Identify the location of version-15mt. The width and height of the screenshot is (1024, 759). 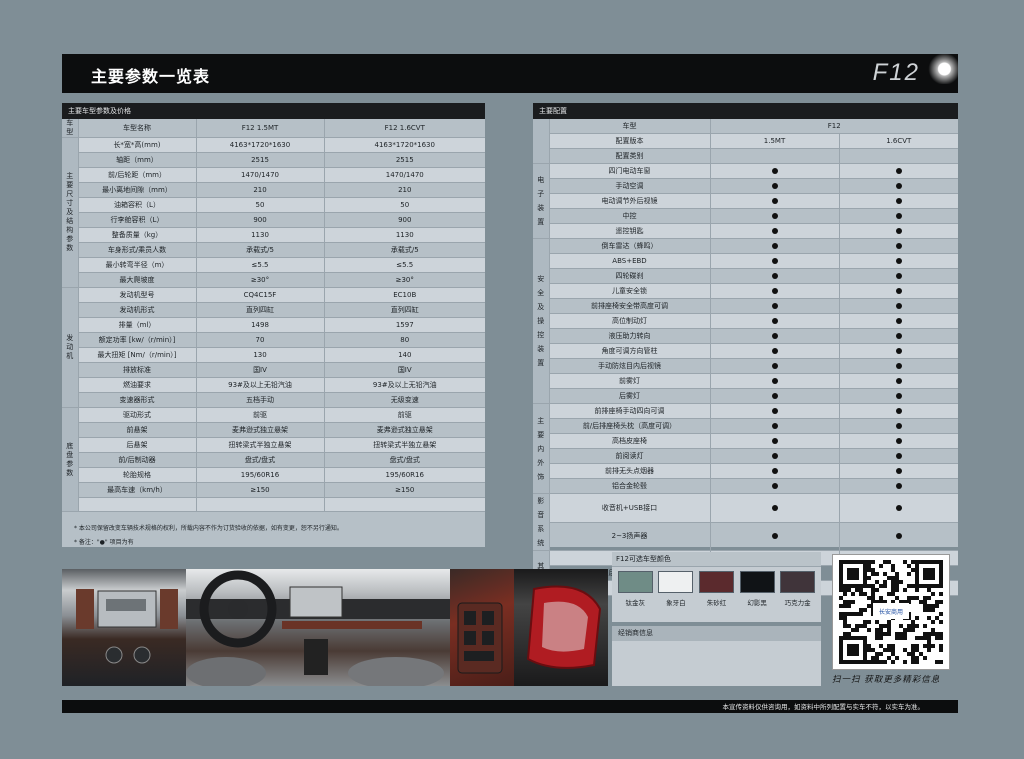
(775, 156).